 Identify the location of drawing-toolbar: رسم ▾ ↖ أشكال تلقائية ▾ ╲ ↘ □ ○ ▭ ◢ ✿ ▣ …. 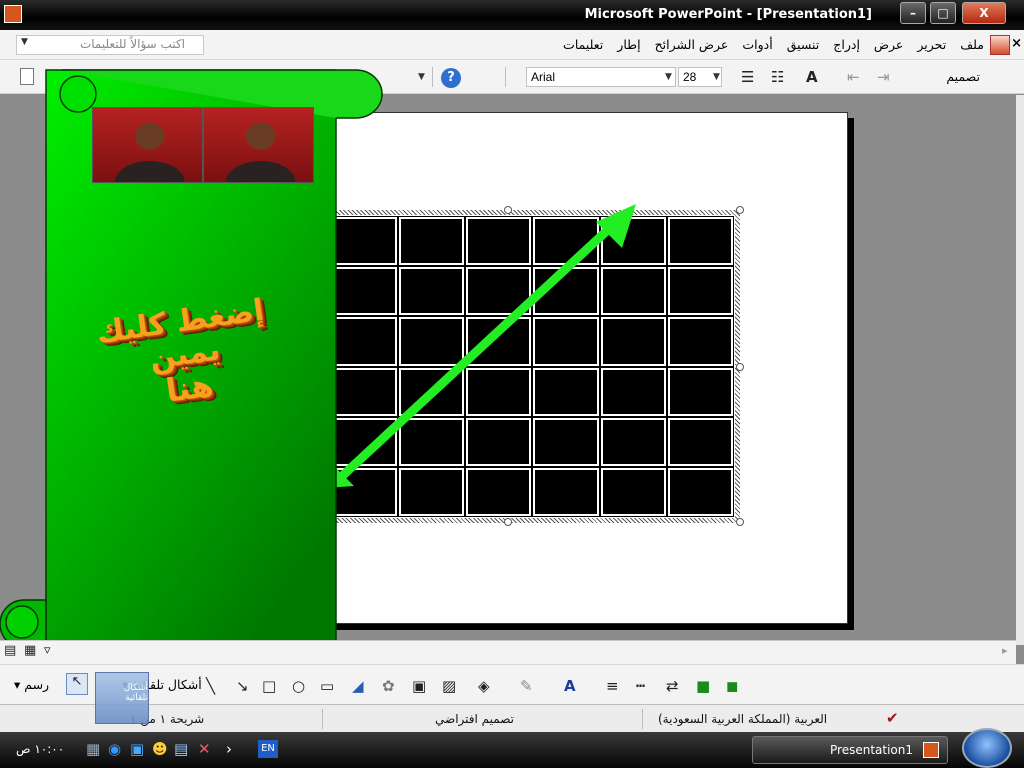
(512, 684).